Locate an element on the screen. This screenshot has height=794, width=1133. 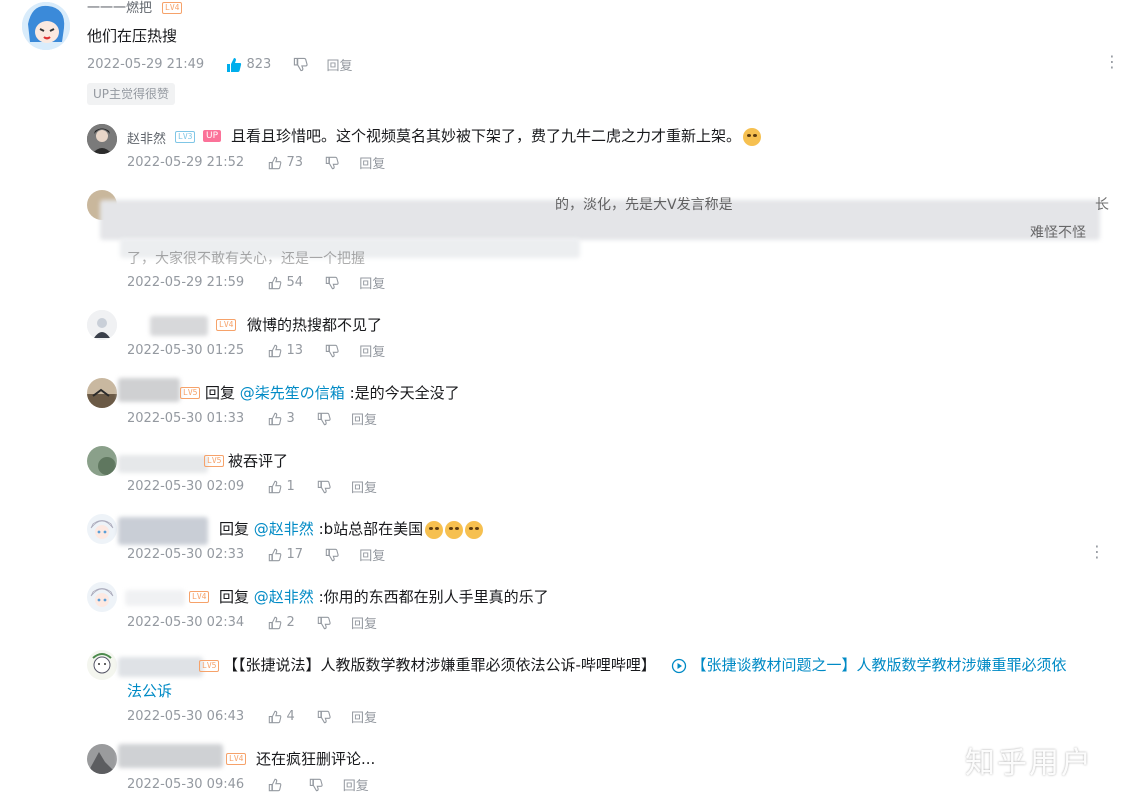
like-button is located at coordinates (277, 784).